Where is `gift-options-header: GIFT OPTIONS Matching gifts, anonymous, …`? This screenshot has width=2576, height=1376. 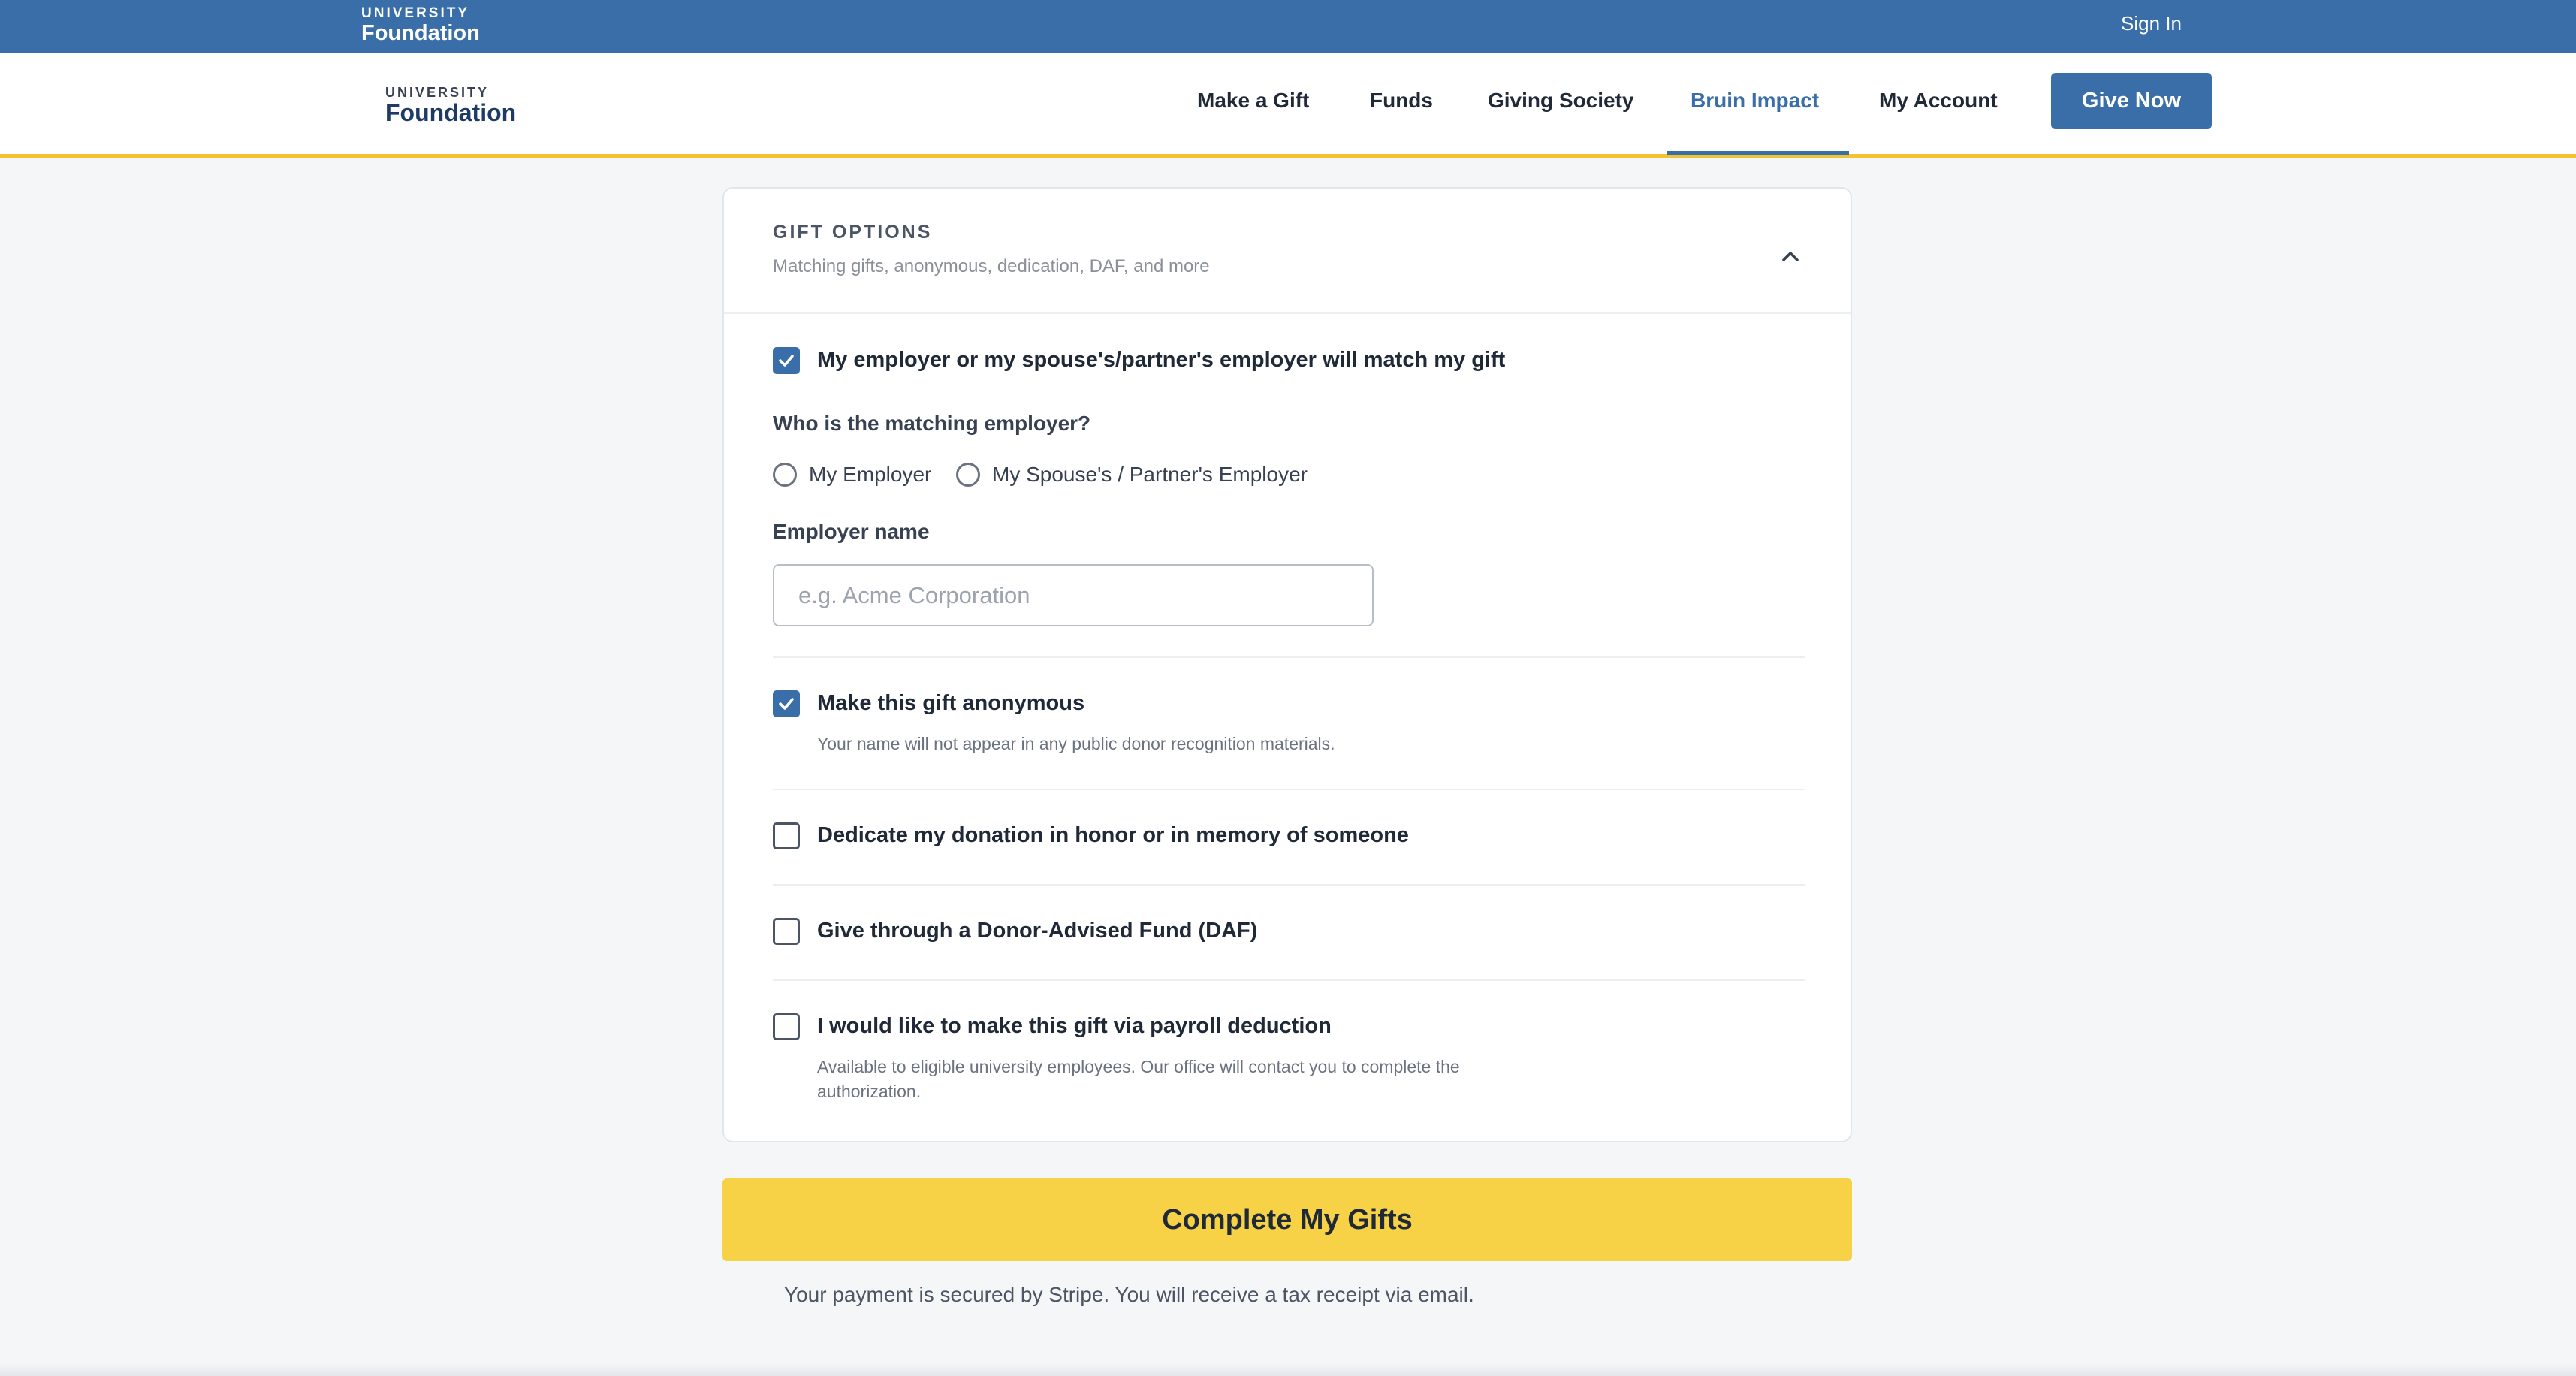
gift-options-header: GIFT OPTIONS Matching gifts, anonymous, … is located at coordinates (1287, 251).